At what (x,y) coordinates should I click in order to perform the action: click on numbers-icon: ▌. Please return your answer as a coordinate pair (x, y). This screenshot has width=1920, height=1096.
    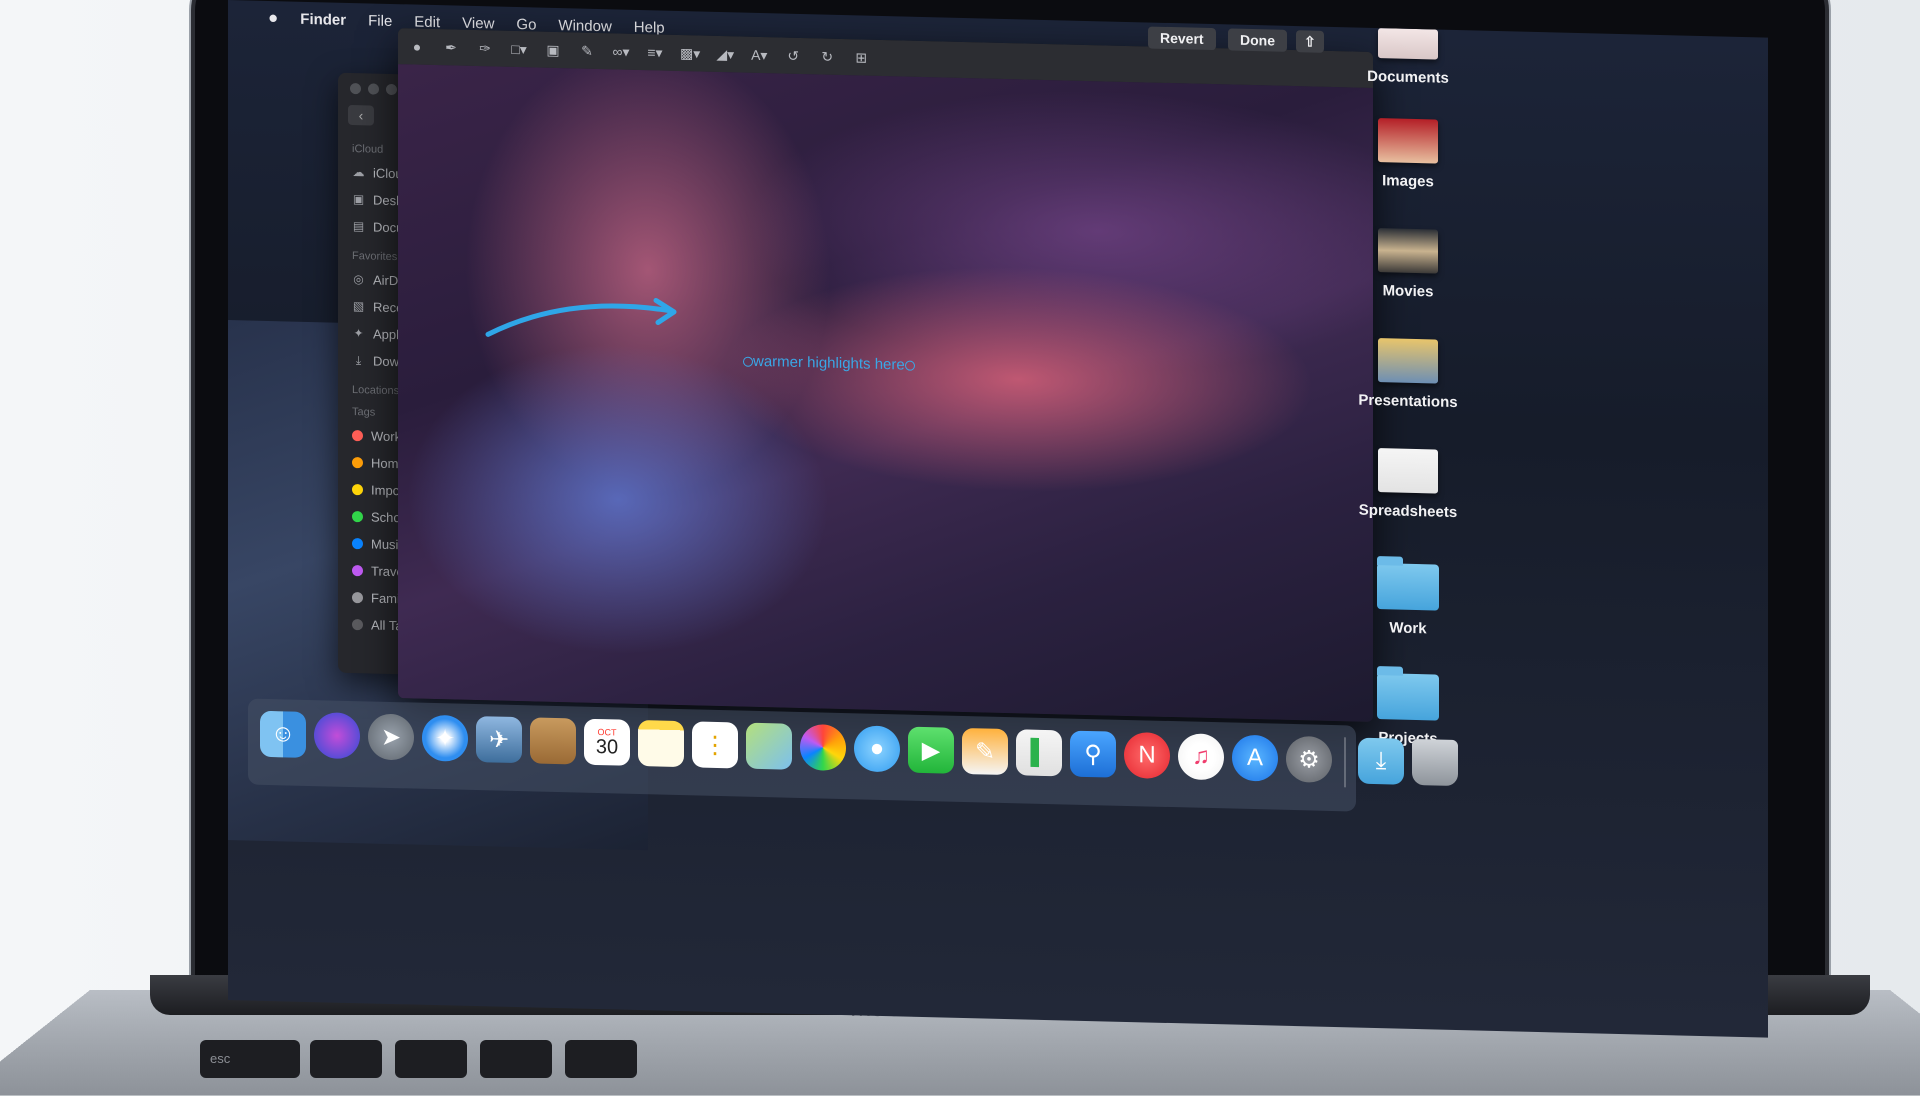
    Looking at the image, I should click on (1039, 753).